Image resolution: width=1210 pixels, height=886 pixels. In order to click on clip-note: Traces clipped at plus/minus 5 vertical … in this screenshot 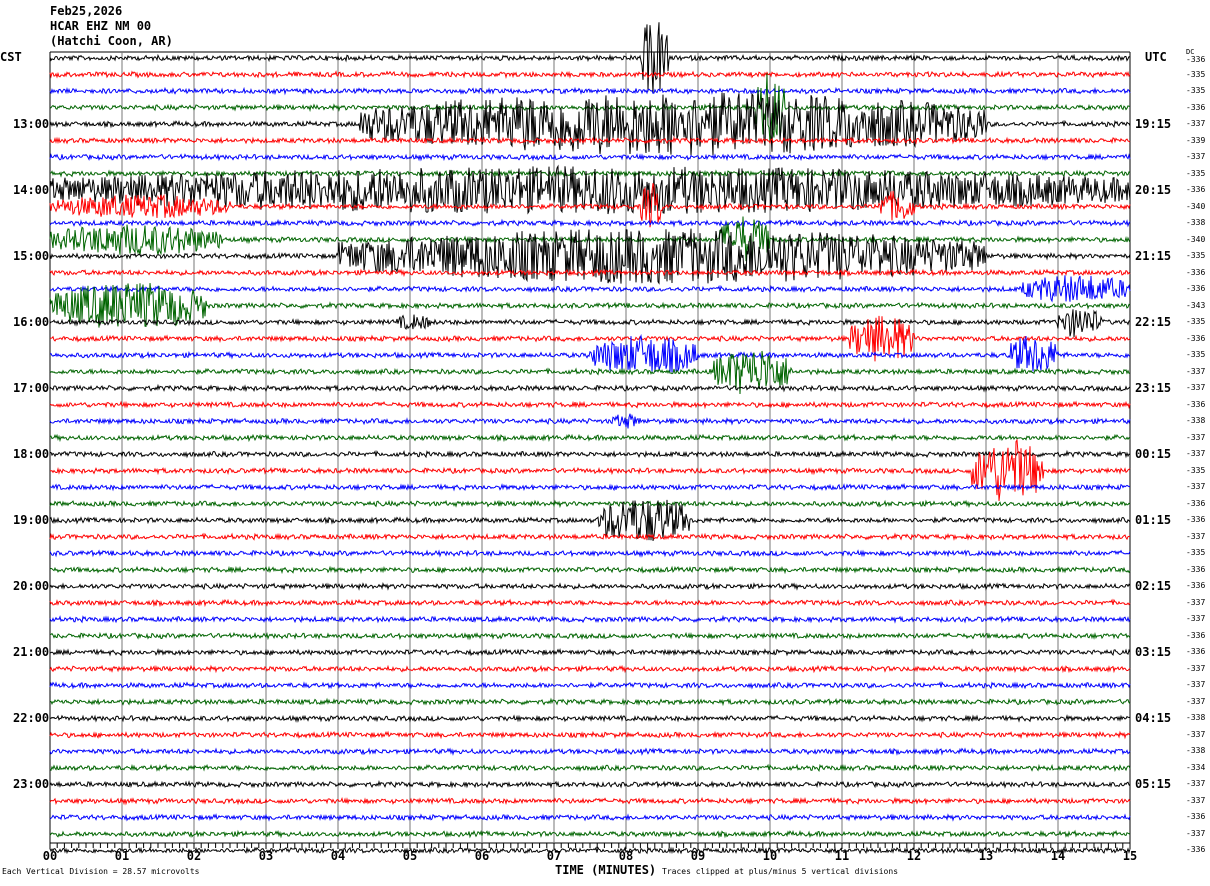, I will do `click(780, 871)`.